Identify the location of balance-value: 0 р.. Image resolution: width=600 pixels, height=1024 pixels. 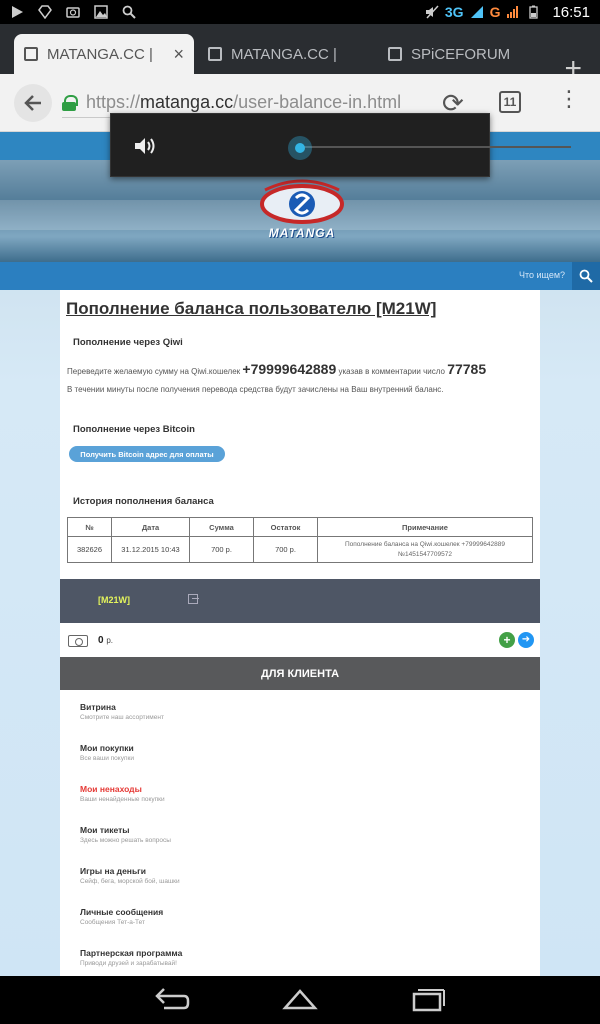
(105, 640).